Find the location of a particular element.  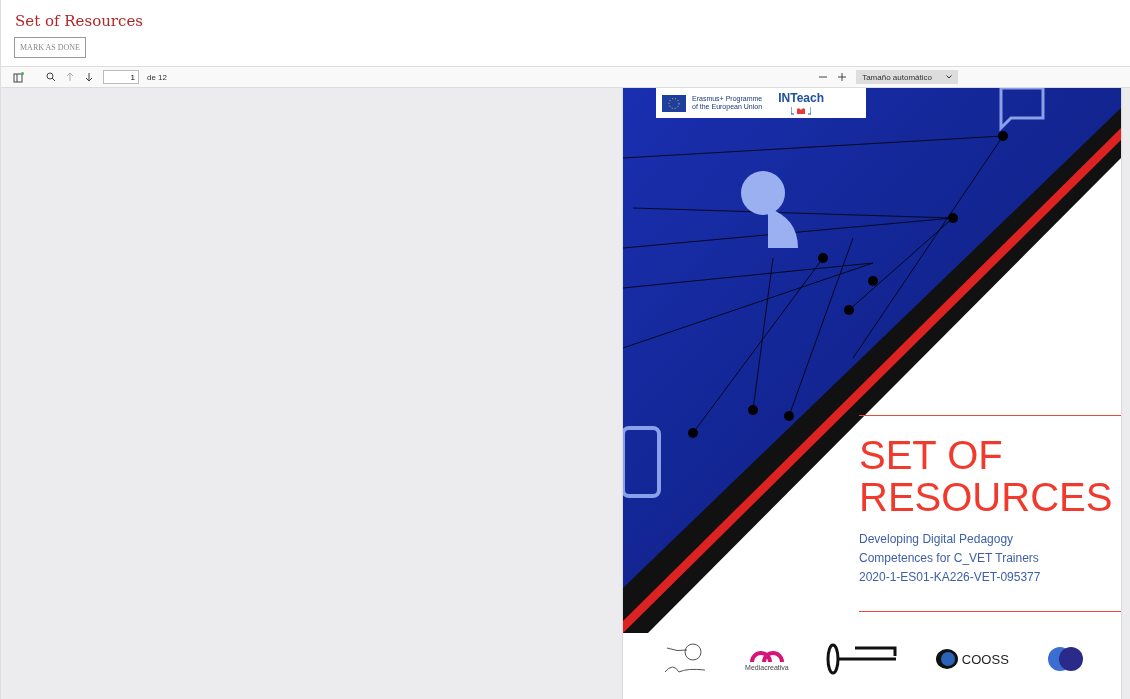

book-icon is located at coordinates (801, 111).